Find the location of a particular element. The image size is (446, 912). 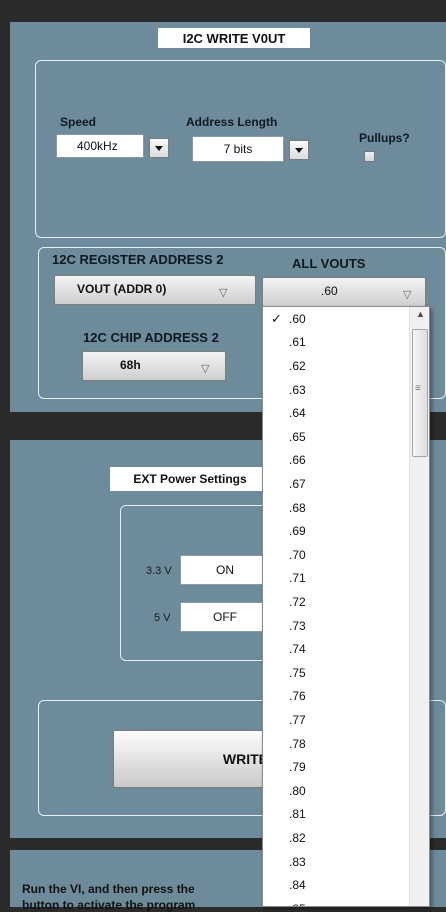

dropdown-option: .69 is located at coordinates (333, 531).